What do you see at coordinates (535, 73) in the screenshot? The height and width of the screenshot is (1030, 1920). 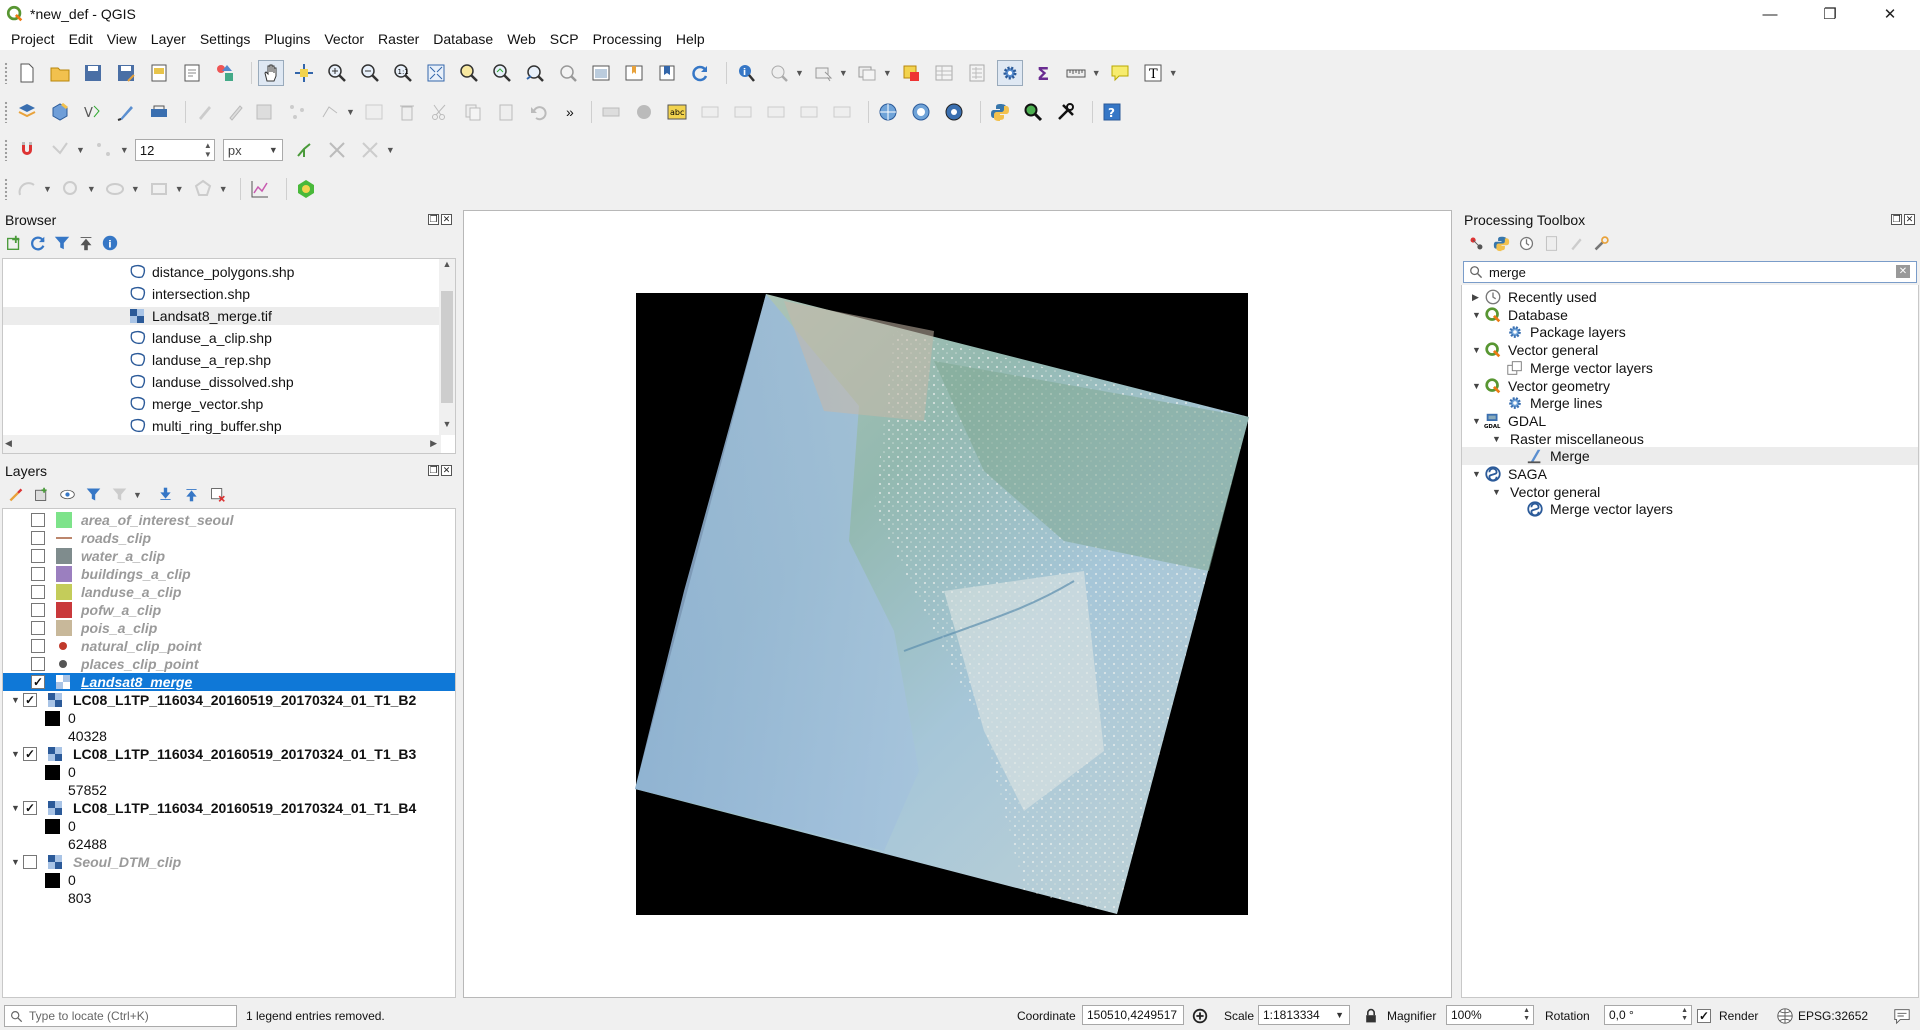 I see `zoom-last-button` at bounding box center [535, 73].